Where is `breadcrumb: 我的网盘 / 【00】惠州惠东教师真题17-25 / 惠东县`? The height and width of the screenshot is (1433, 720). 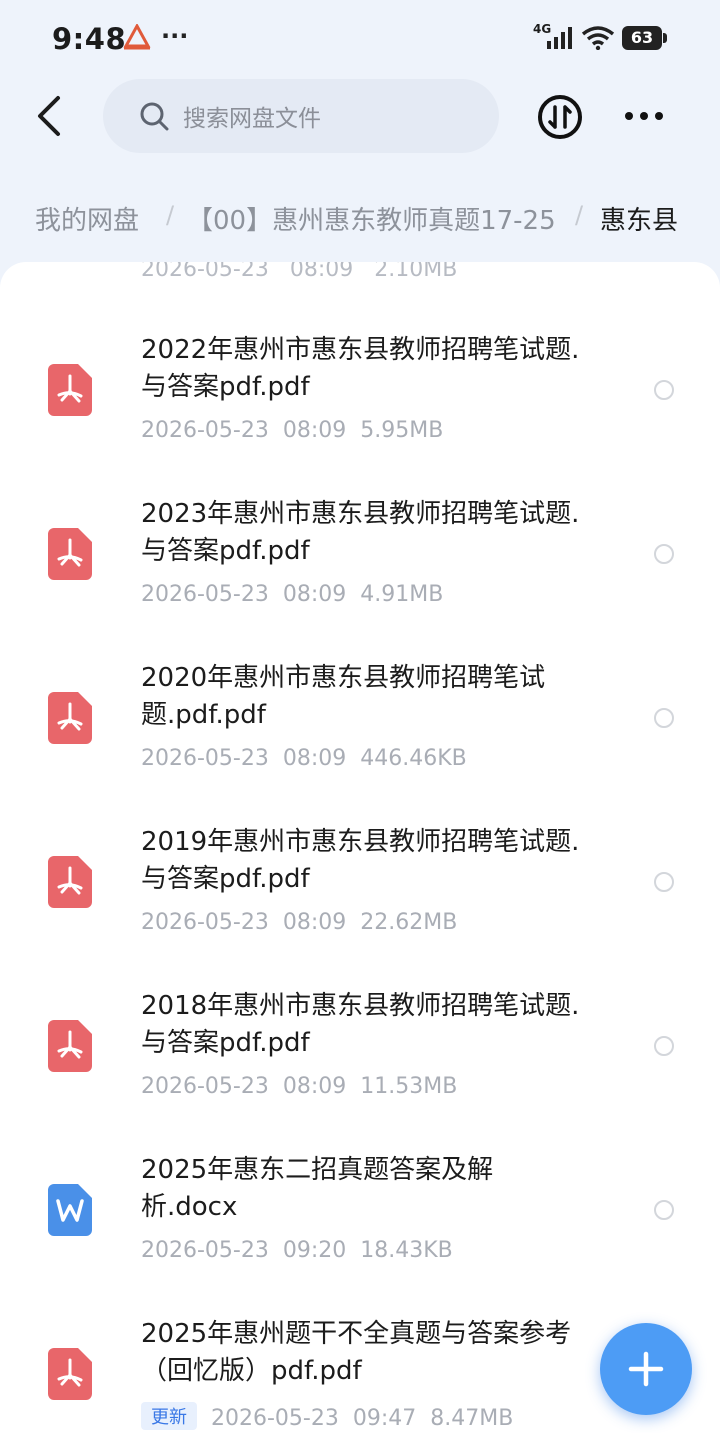 breadcrumb: 我的网盘 / 【00】惠州惠东教师真题17-25 / 惠东县 is located at coordinates (360, 218).